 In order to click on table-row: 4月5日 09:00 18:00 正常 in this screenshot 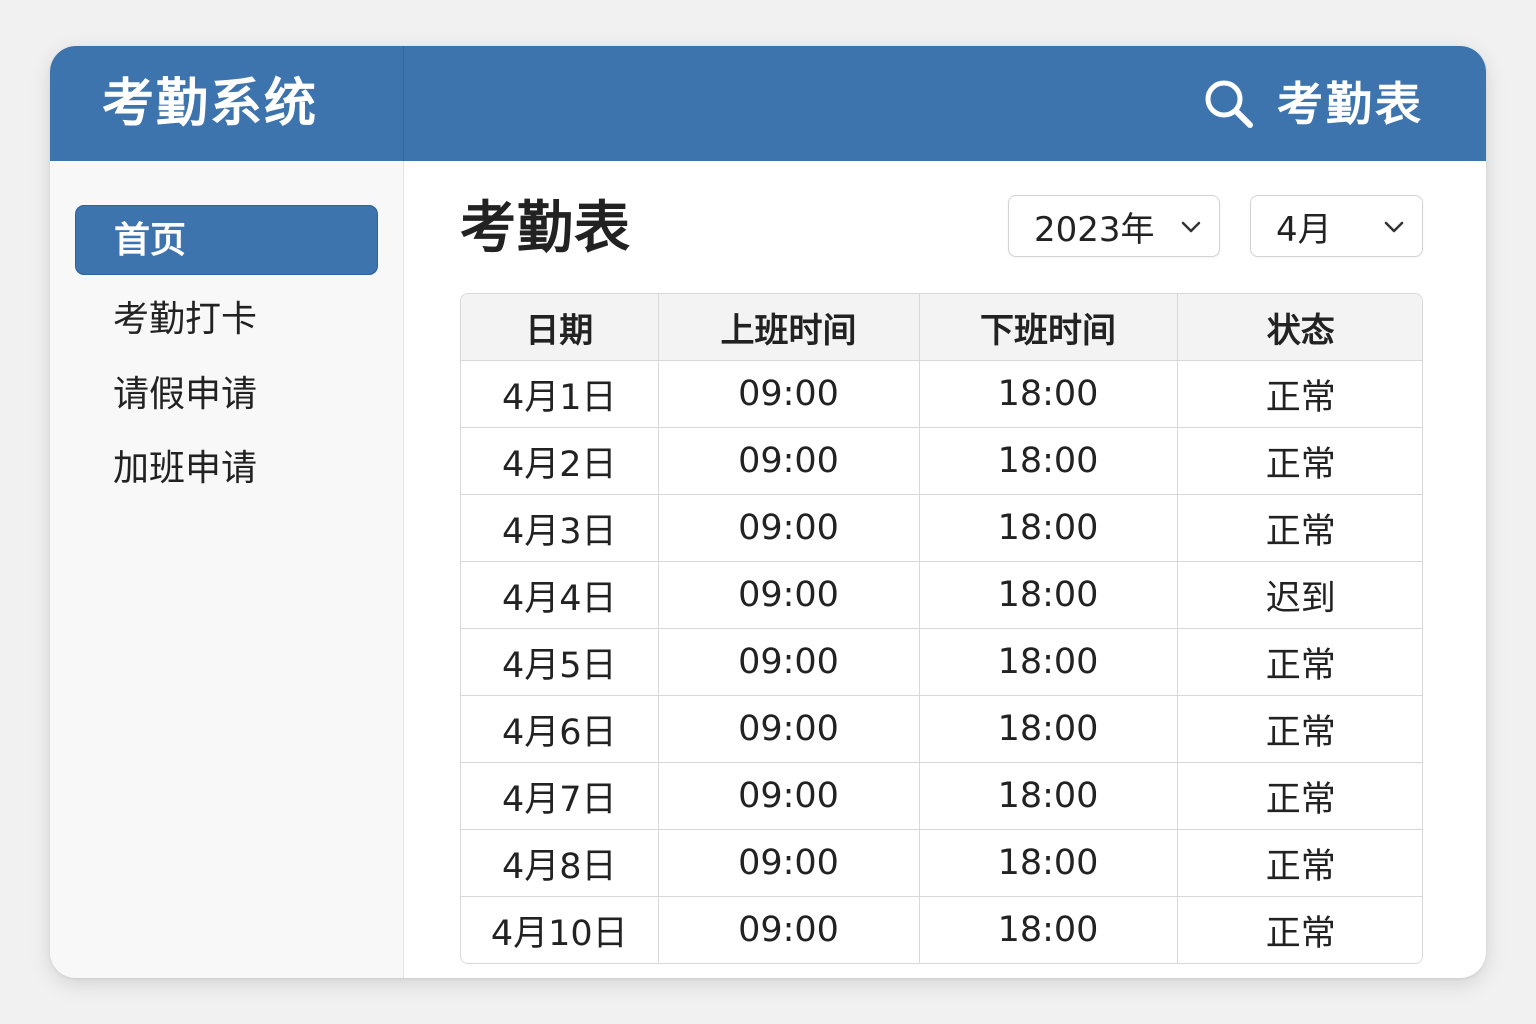, I will do `click(941, 662)`.